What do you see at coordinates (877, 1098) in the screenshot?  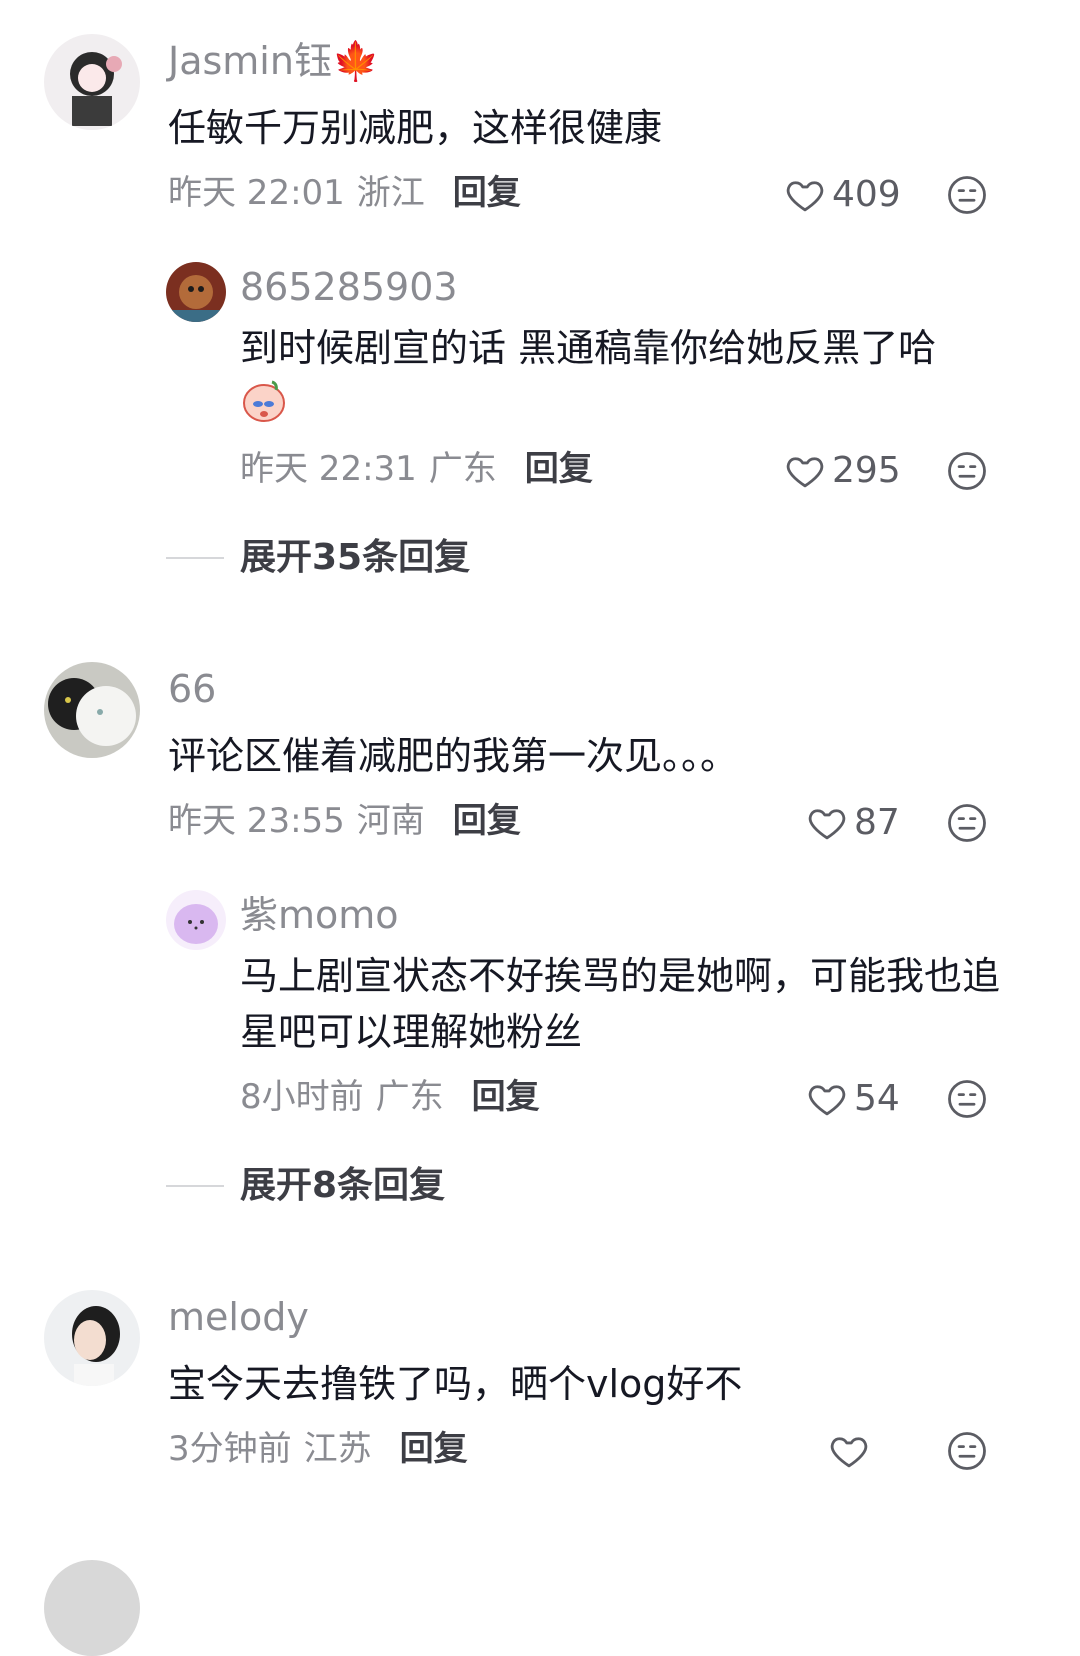 I see `like-count: 54` at bounding box center [877, 1098].